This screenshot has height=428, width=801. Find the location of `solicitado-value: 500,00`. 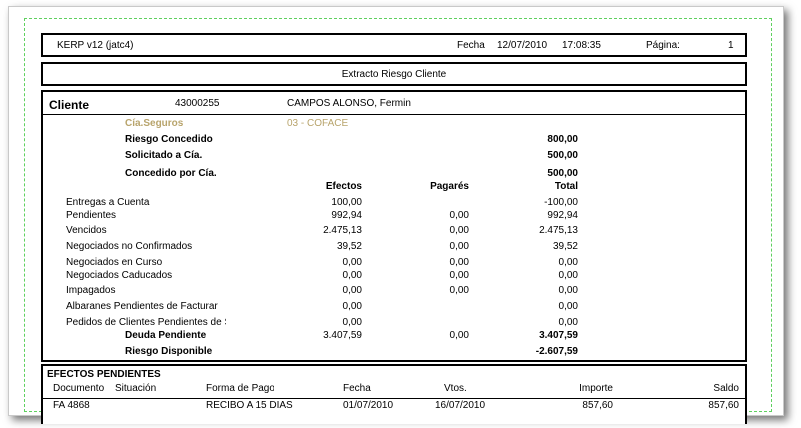

solicitado-value: 500,00 is located at coordinates (562, 155).